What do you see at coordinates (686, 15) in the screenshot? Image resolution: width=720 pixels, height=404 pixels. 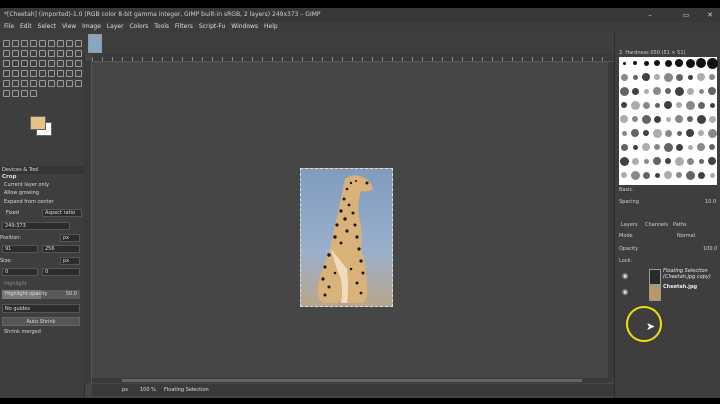 I see `maximize-button: ▭` at bounding box center [686, 15].